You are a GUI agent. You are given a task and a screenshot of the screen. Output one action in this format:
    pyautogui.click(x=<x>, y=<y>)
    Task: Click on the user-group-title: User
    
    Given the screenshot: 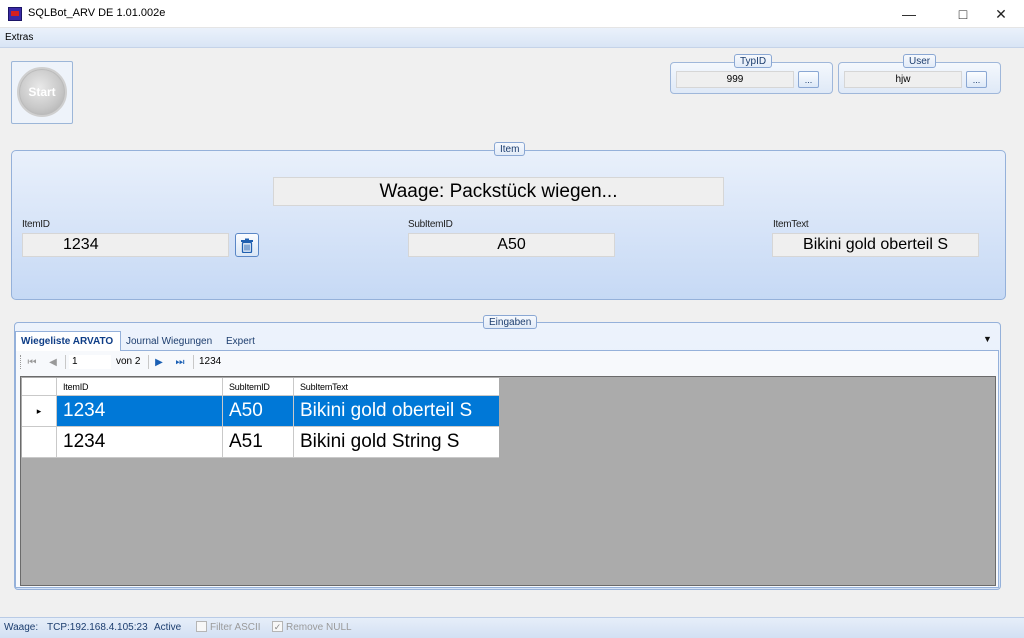 What is the action you would take?
    pyautogui.click(x=920, y=61)
    